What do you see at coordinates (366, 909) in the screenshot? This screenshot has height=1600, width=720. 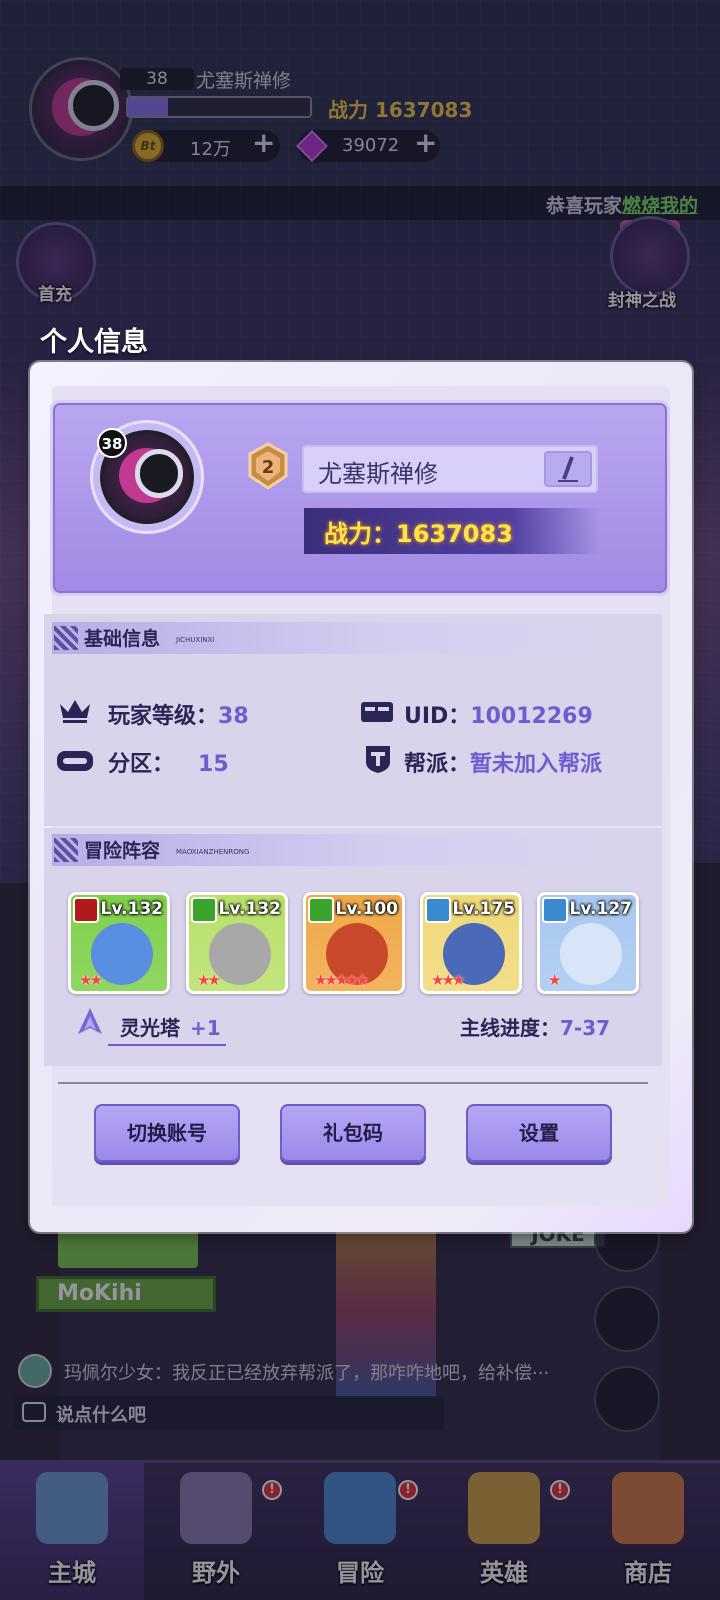 I see `hero-level: Lv.100` at bounding box center [366, 909].